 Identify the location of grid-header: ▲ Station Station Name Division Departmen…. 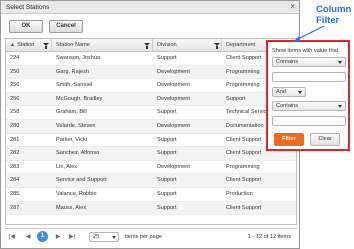
(151, 45).